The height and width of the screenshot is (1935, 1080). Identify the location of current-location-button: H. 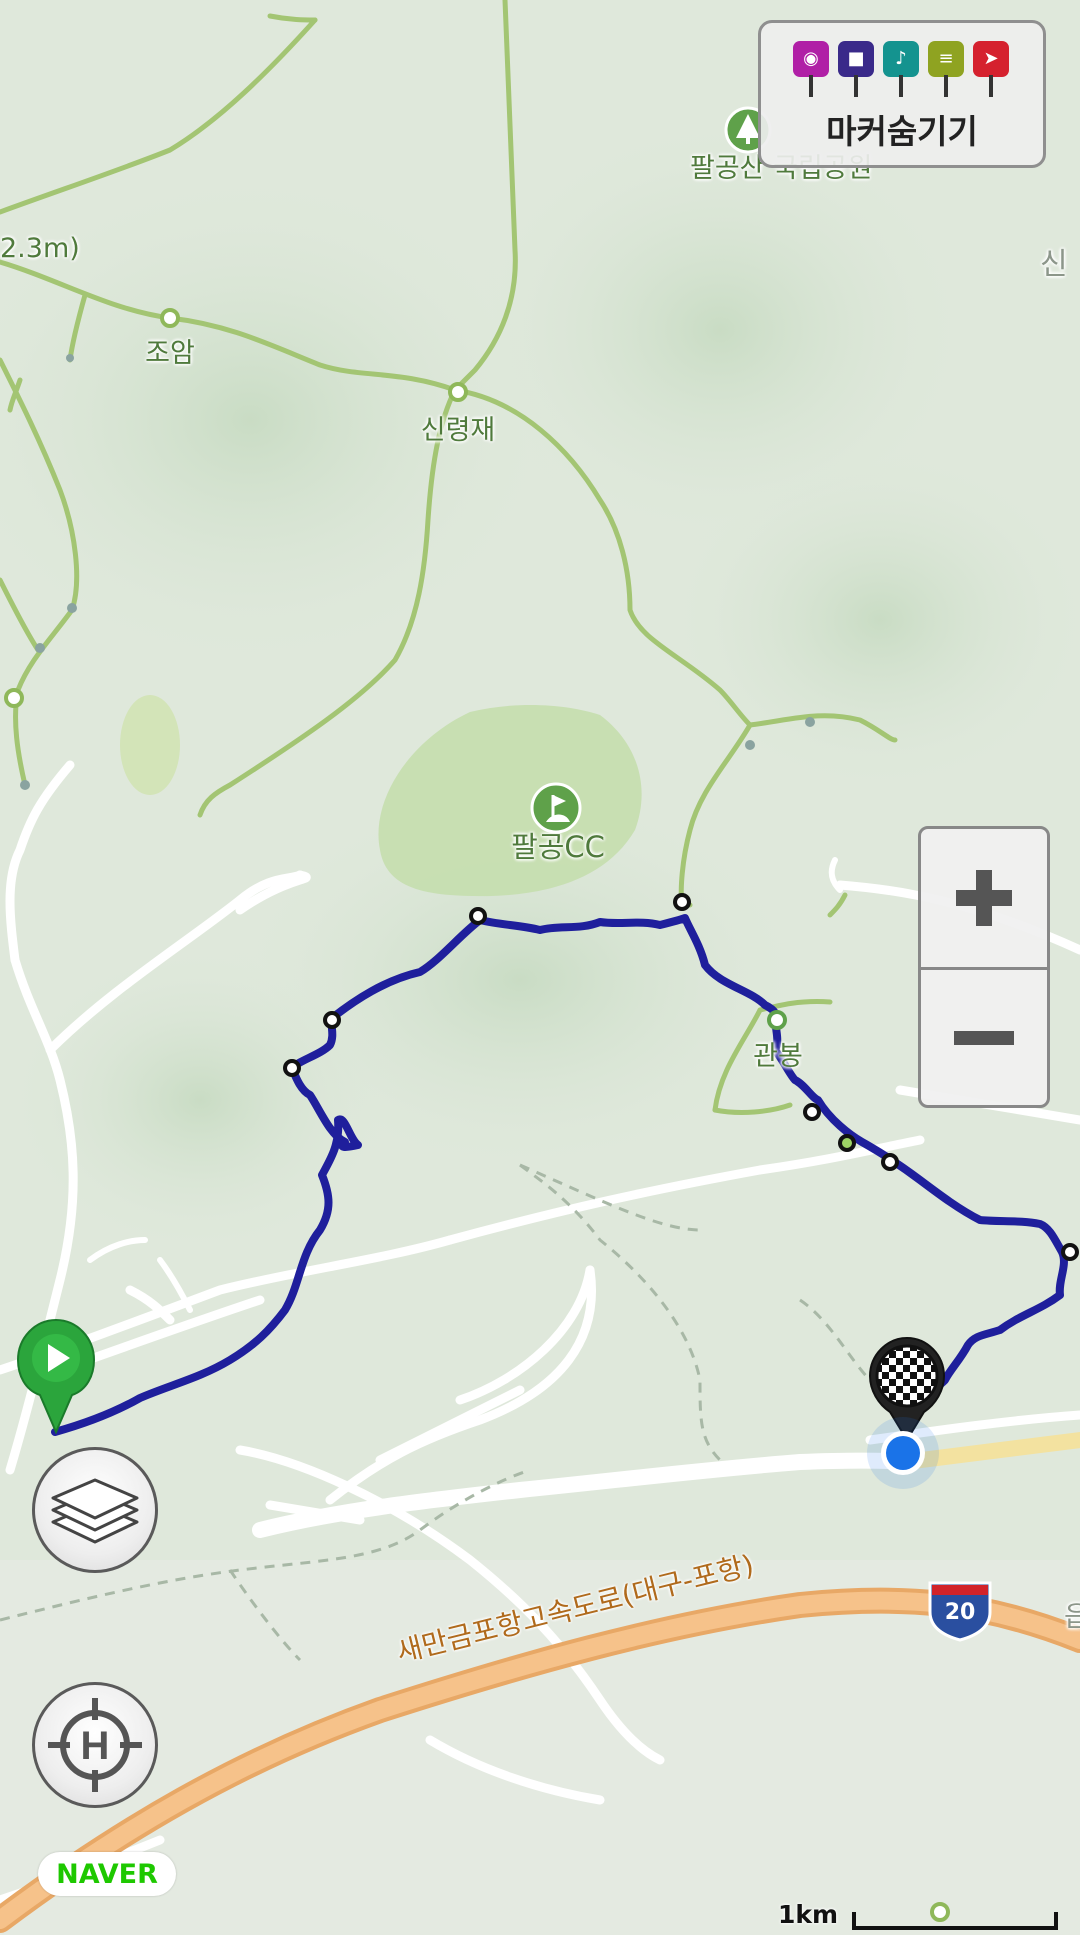
(95, 1745).